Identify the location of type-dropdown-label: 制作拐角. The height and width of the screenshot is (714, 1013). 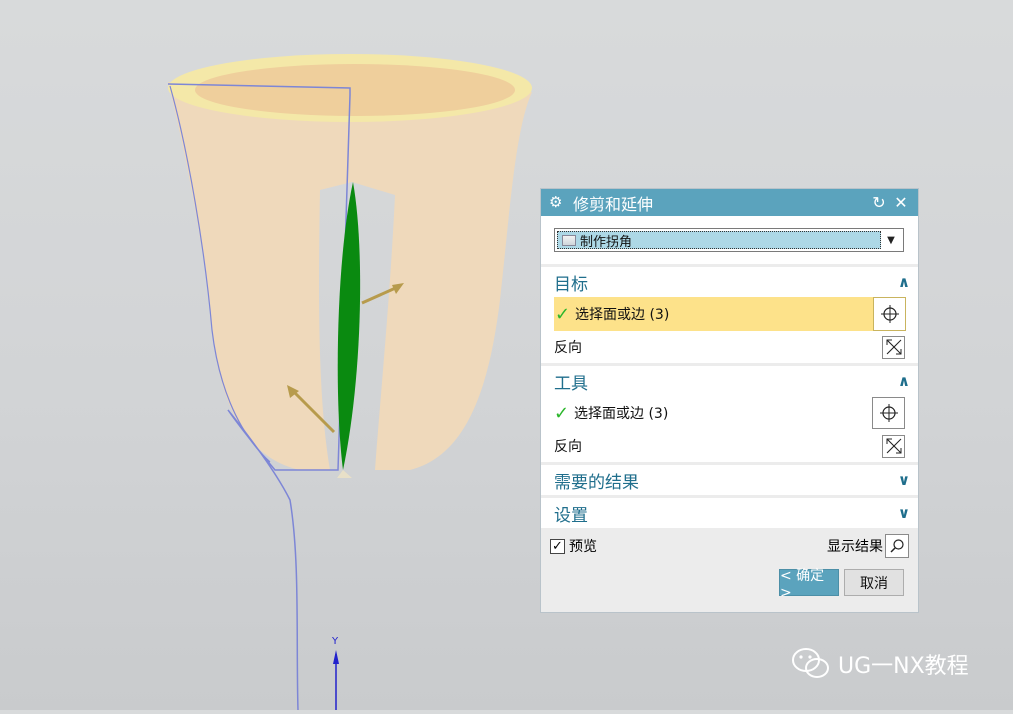
(606, 242).